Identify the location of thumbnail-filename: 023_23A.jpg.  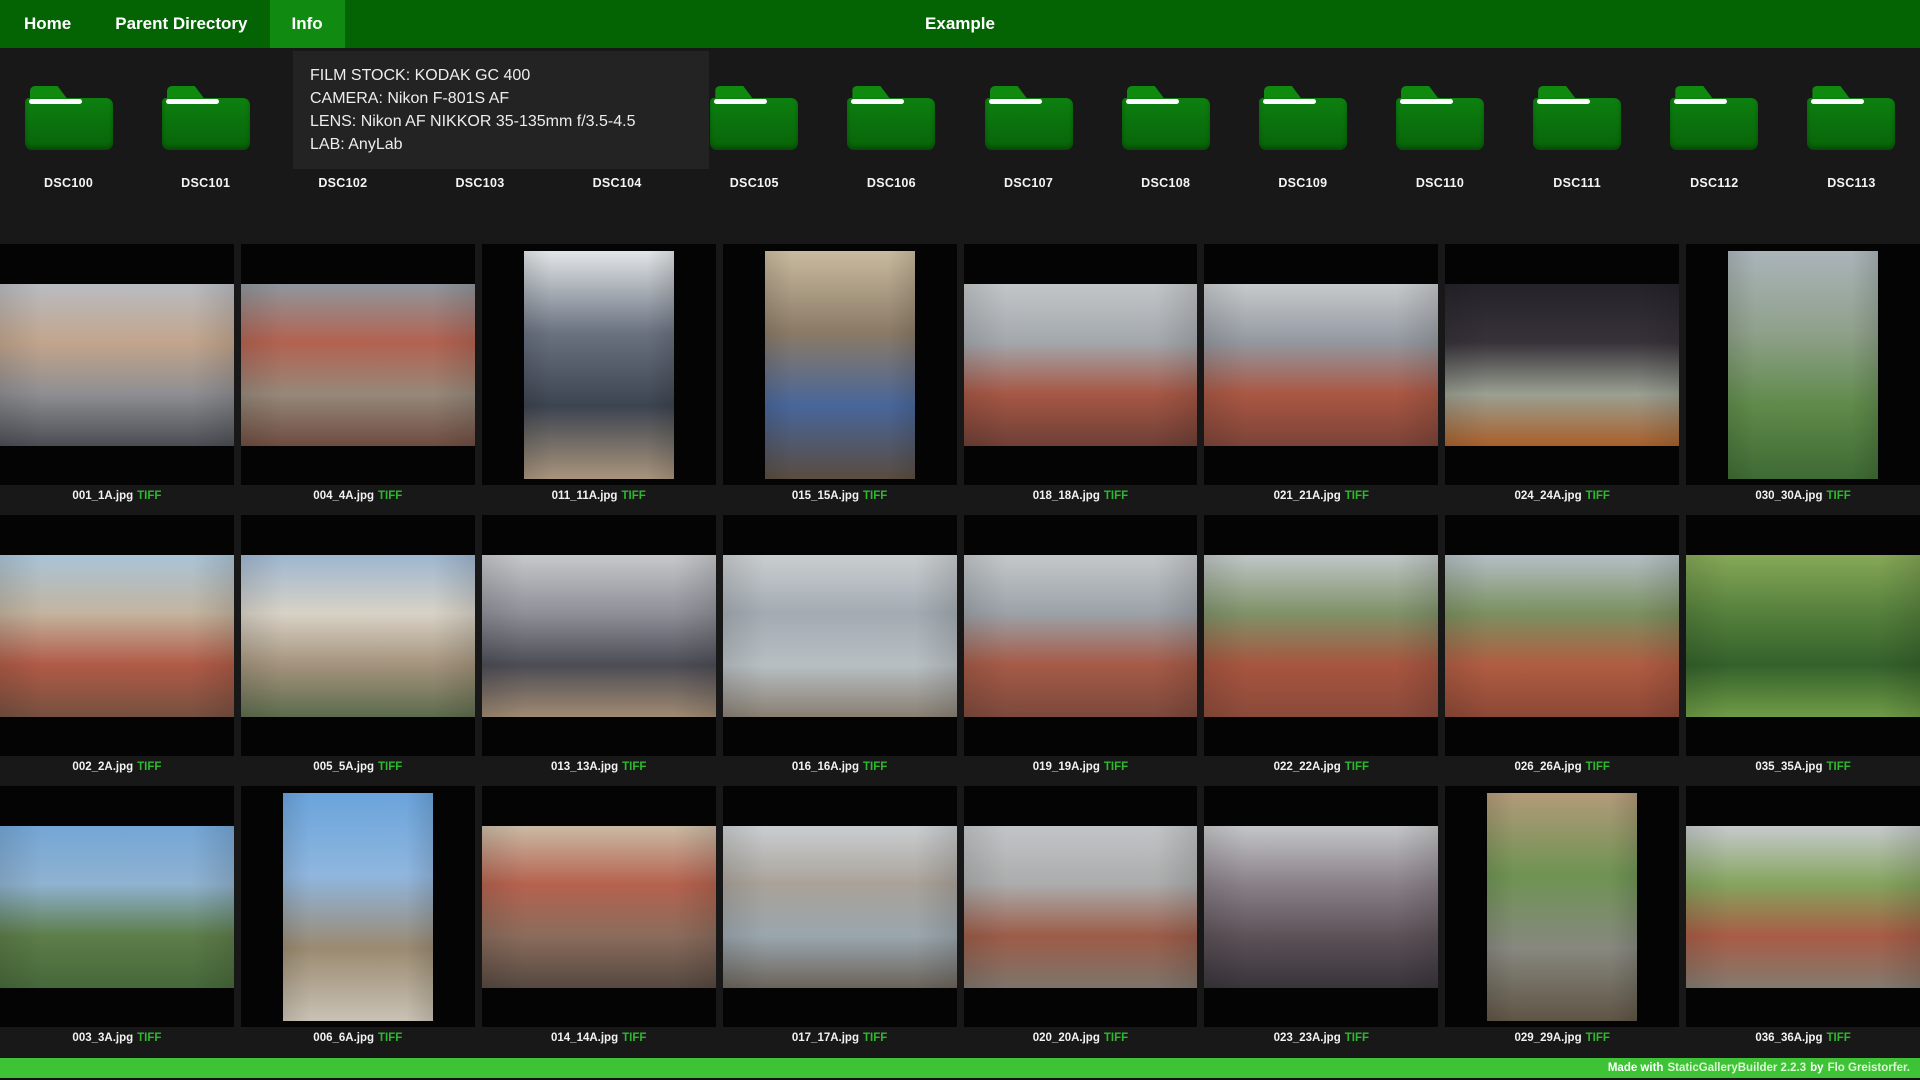
(1307, 1037).